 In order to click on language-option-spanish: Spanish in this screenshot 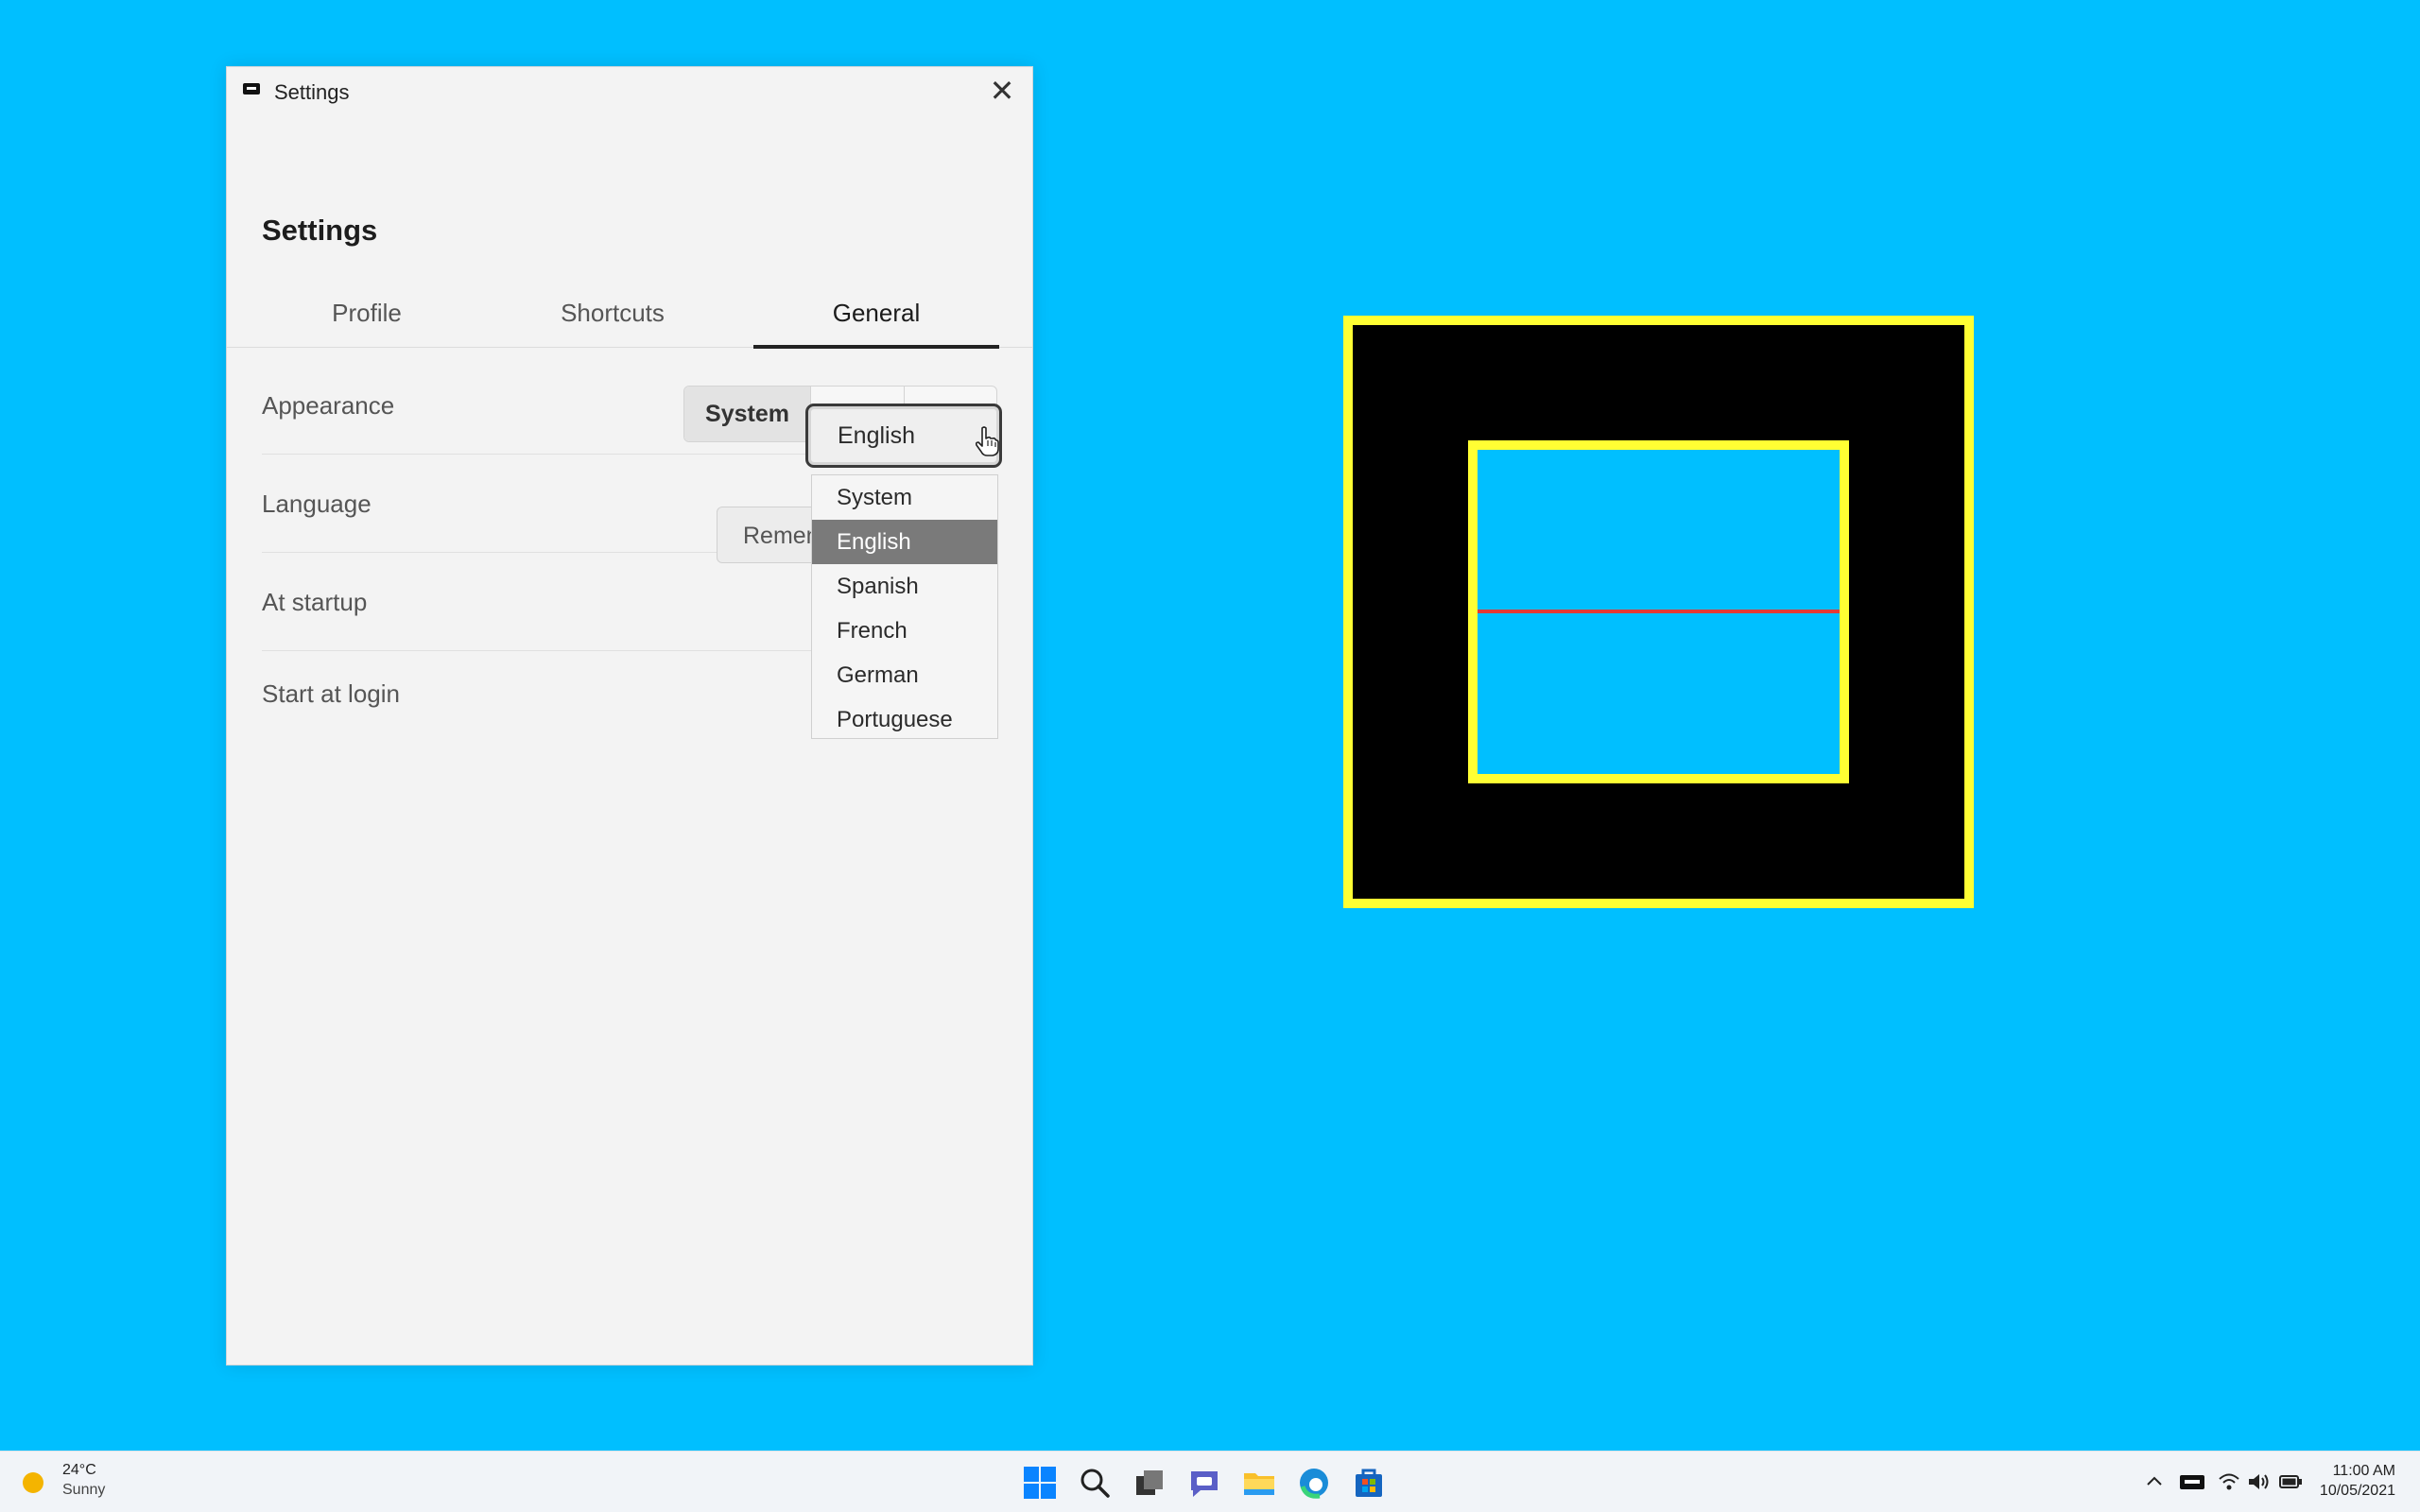, I will do `click(904, 586)`.